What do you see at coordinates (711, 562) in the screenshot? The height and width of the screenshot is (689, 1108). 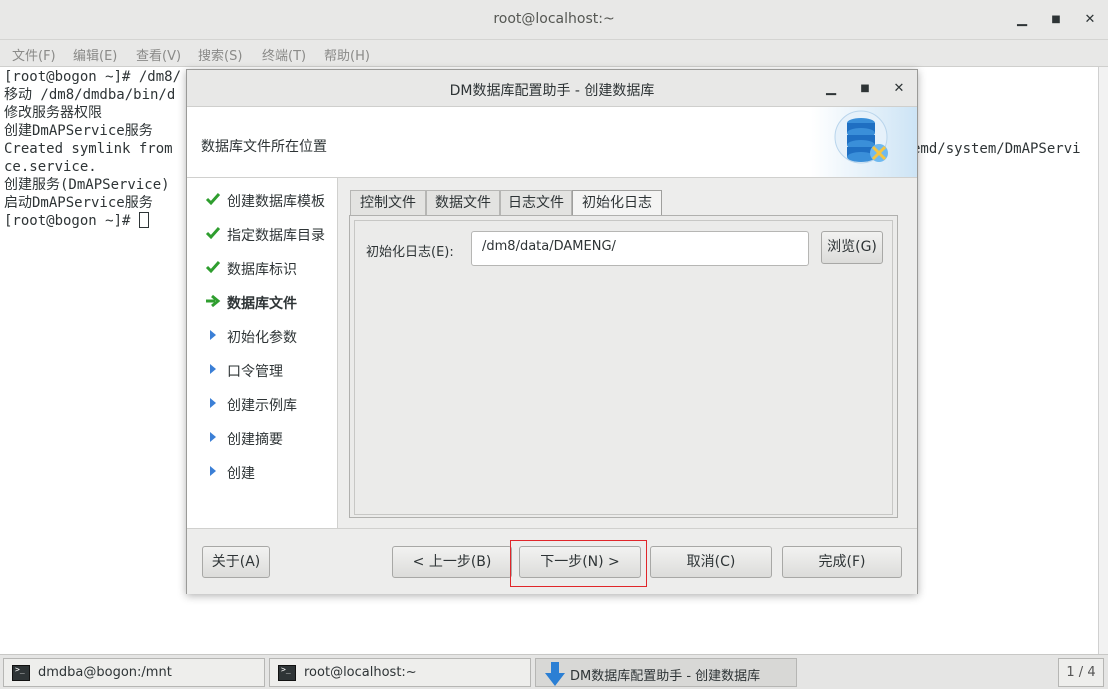 I see `cancel-button: 取消(C)` at bounding box center [711, 562].